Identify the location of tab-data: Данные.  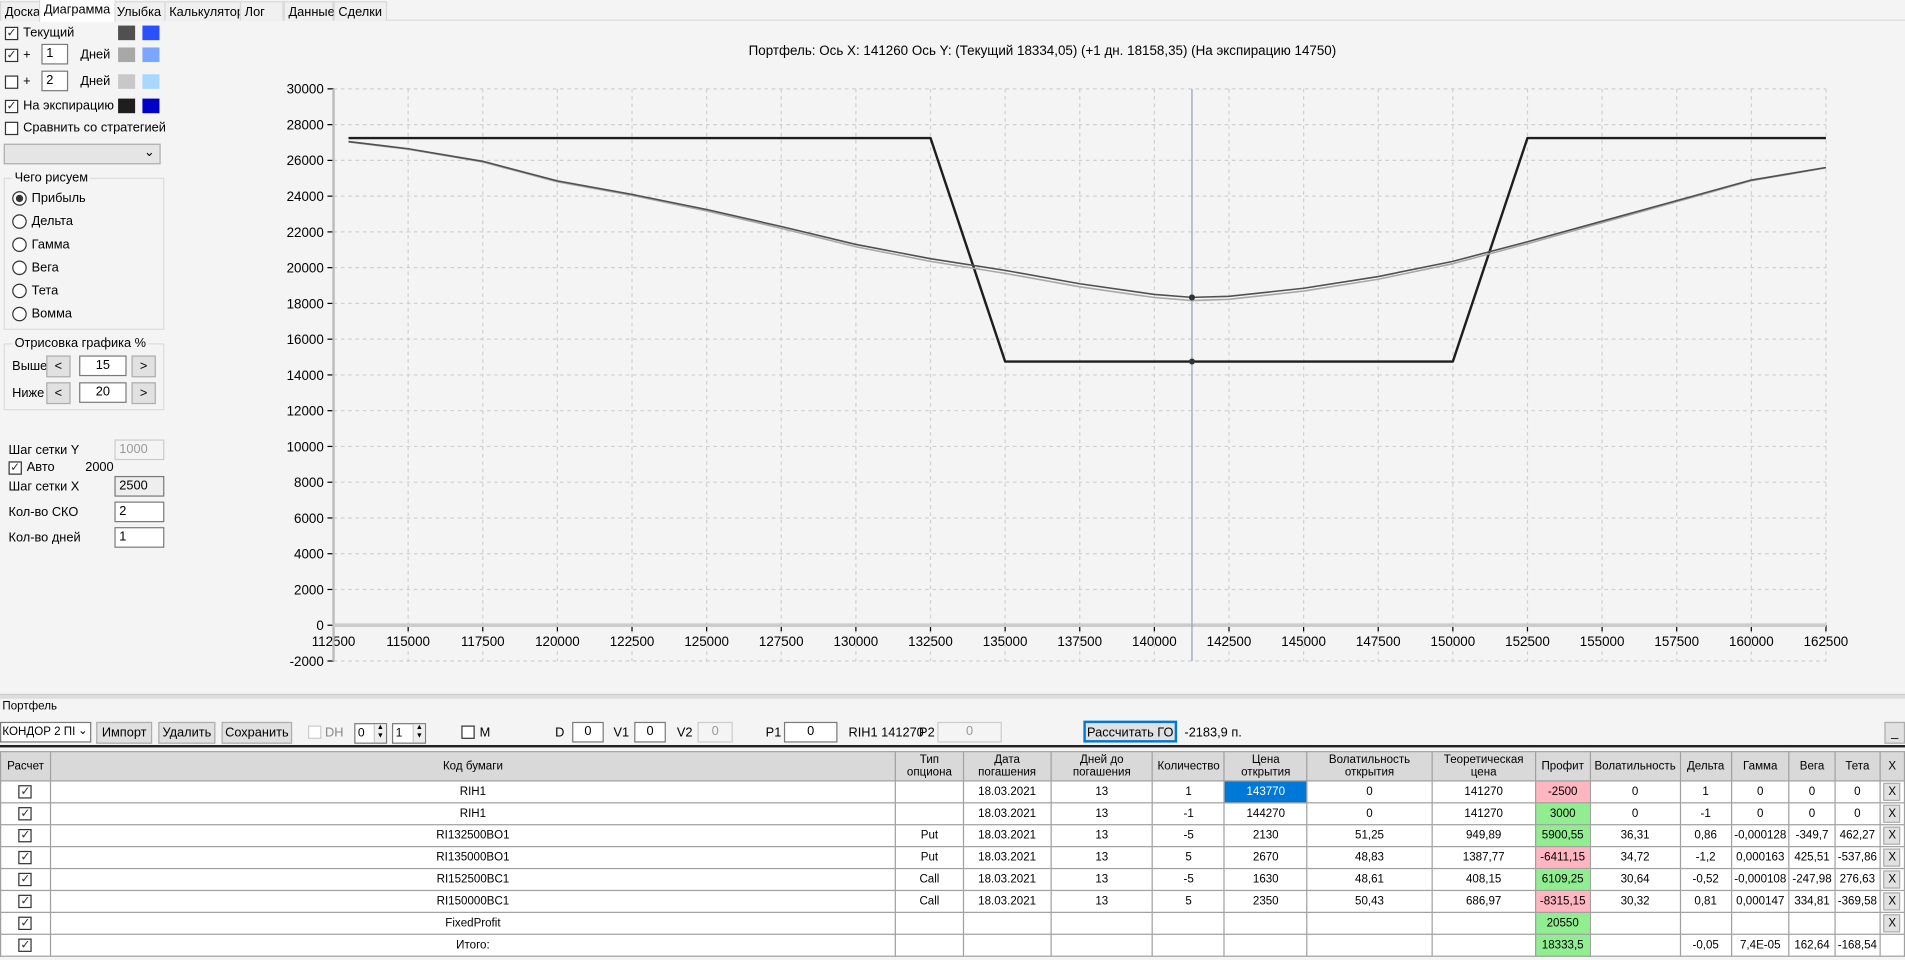
(309, 11).